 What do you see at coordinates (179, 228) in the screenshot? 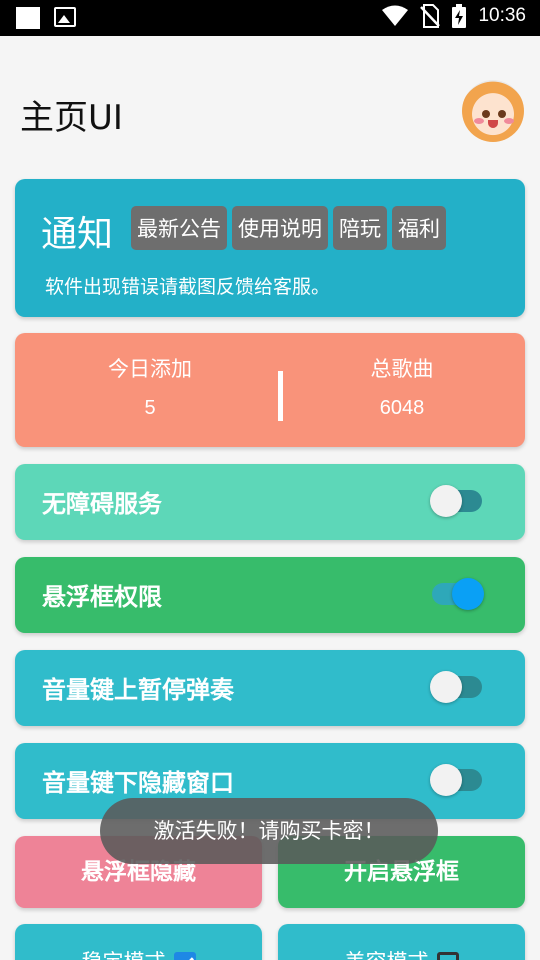
I see `chip-latest-announcement: 最新公告` at bounding box center [179, 228].